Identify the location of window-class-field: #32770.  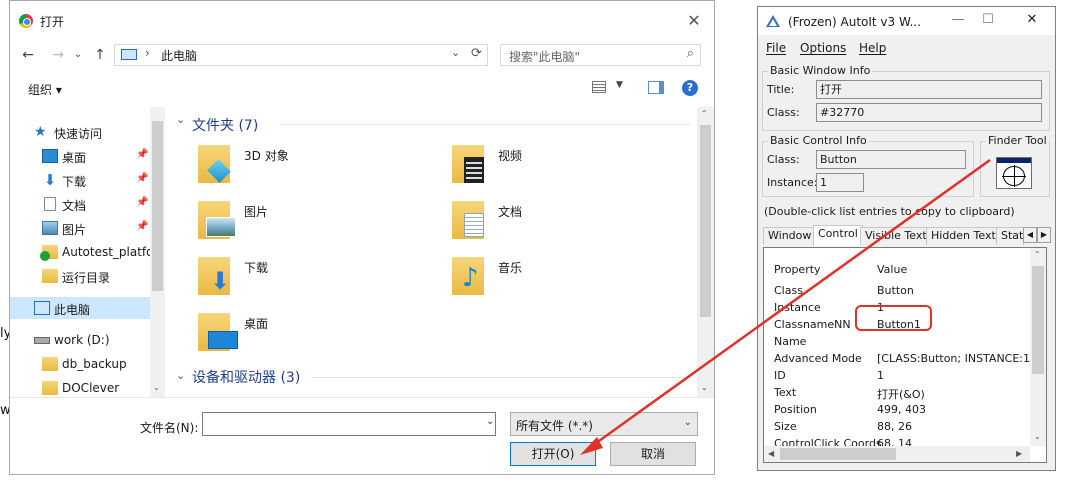
(929, 112).